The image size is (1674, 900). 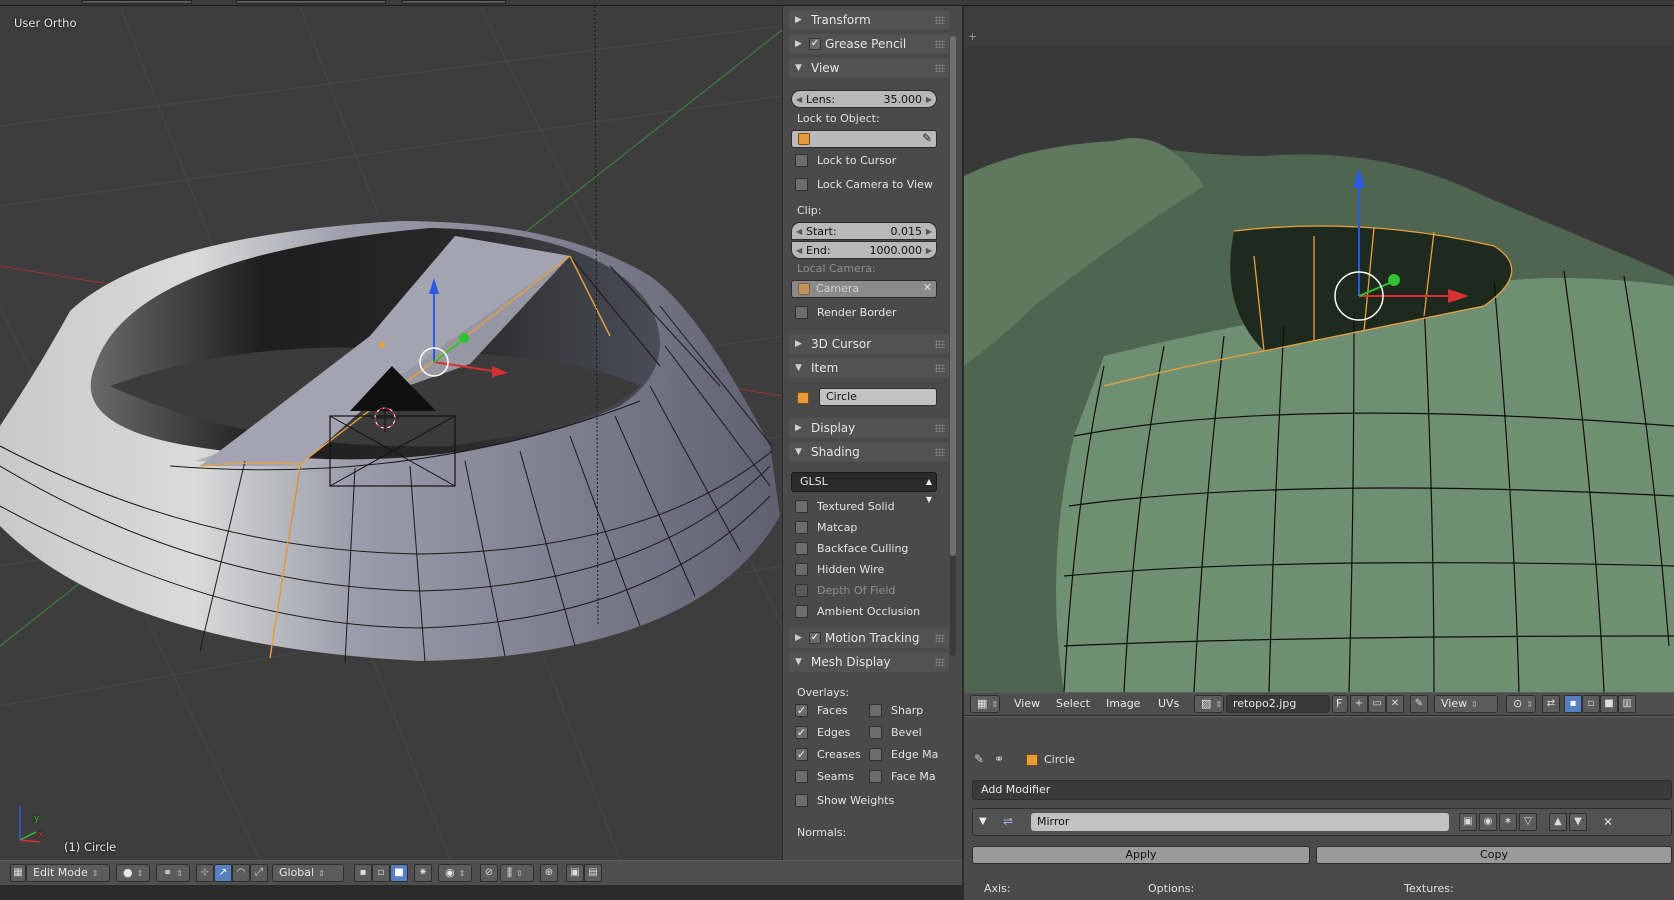 What do you see at coordinates (399, 873) in the screenshot?
I see `face-select-icon: ■` at bounding box center [399, 873].